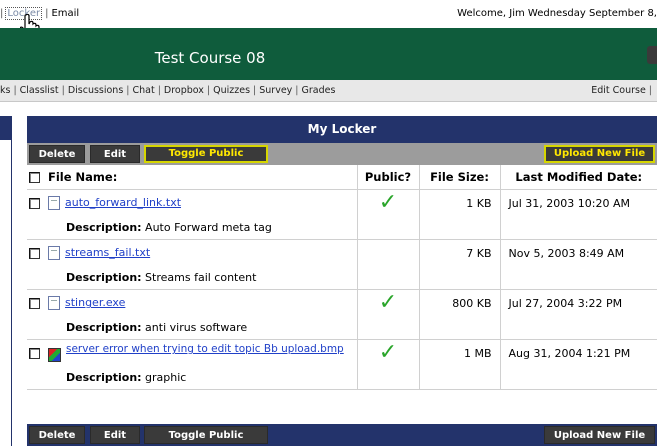 This screenshot has width=657, height=446. Describe the element at coordinates (275, 90) in the screenshot. I see `nav-item-survey: Survey` at that location.